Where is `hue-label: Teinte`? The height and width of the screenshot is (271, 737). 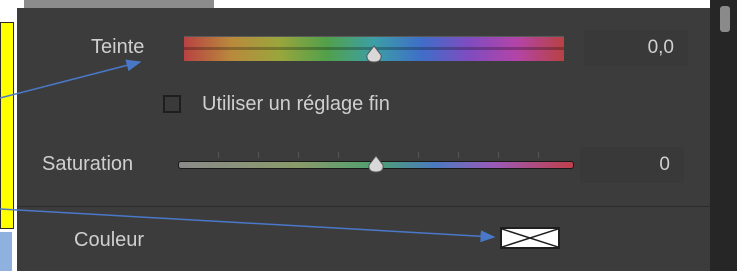
hue-label: Teinte is located at coordinates (118, 47).